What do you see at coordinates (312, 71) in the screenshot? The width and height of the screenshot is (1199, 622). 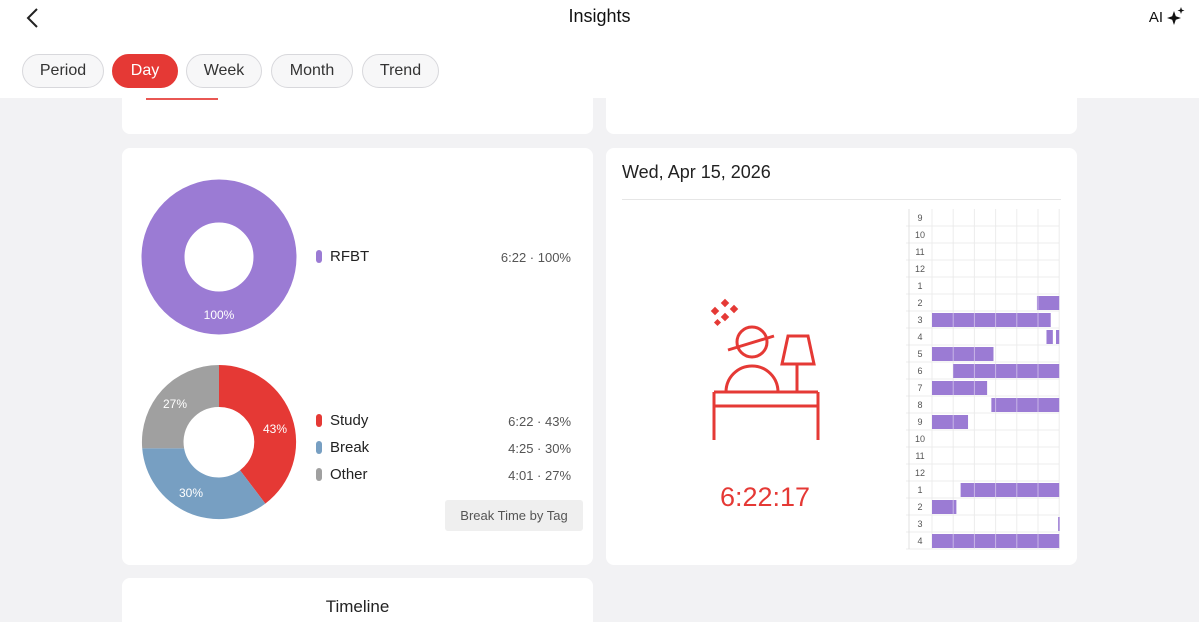 I see `tab-month: Month` at bounding box center [312, 71].